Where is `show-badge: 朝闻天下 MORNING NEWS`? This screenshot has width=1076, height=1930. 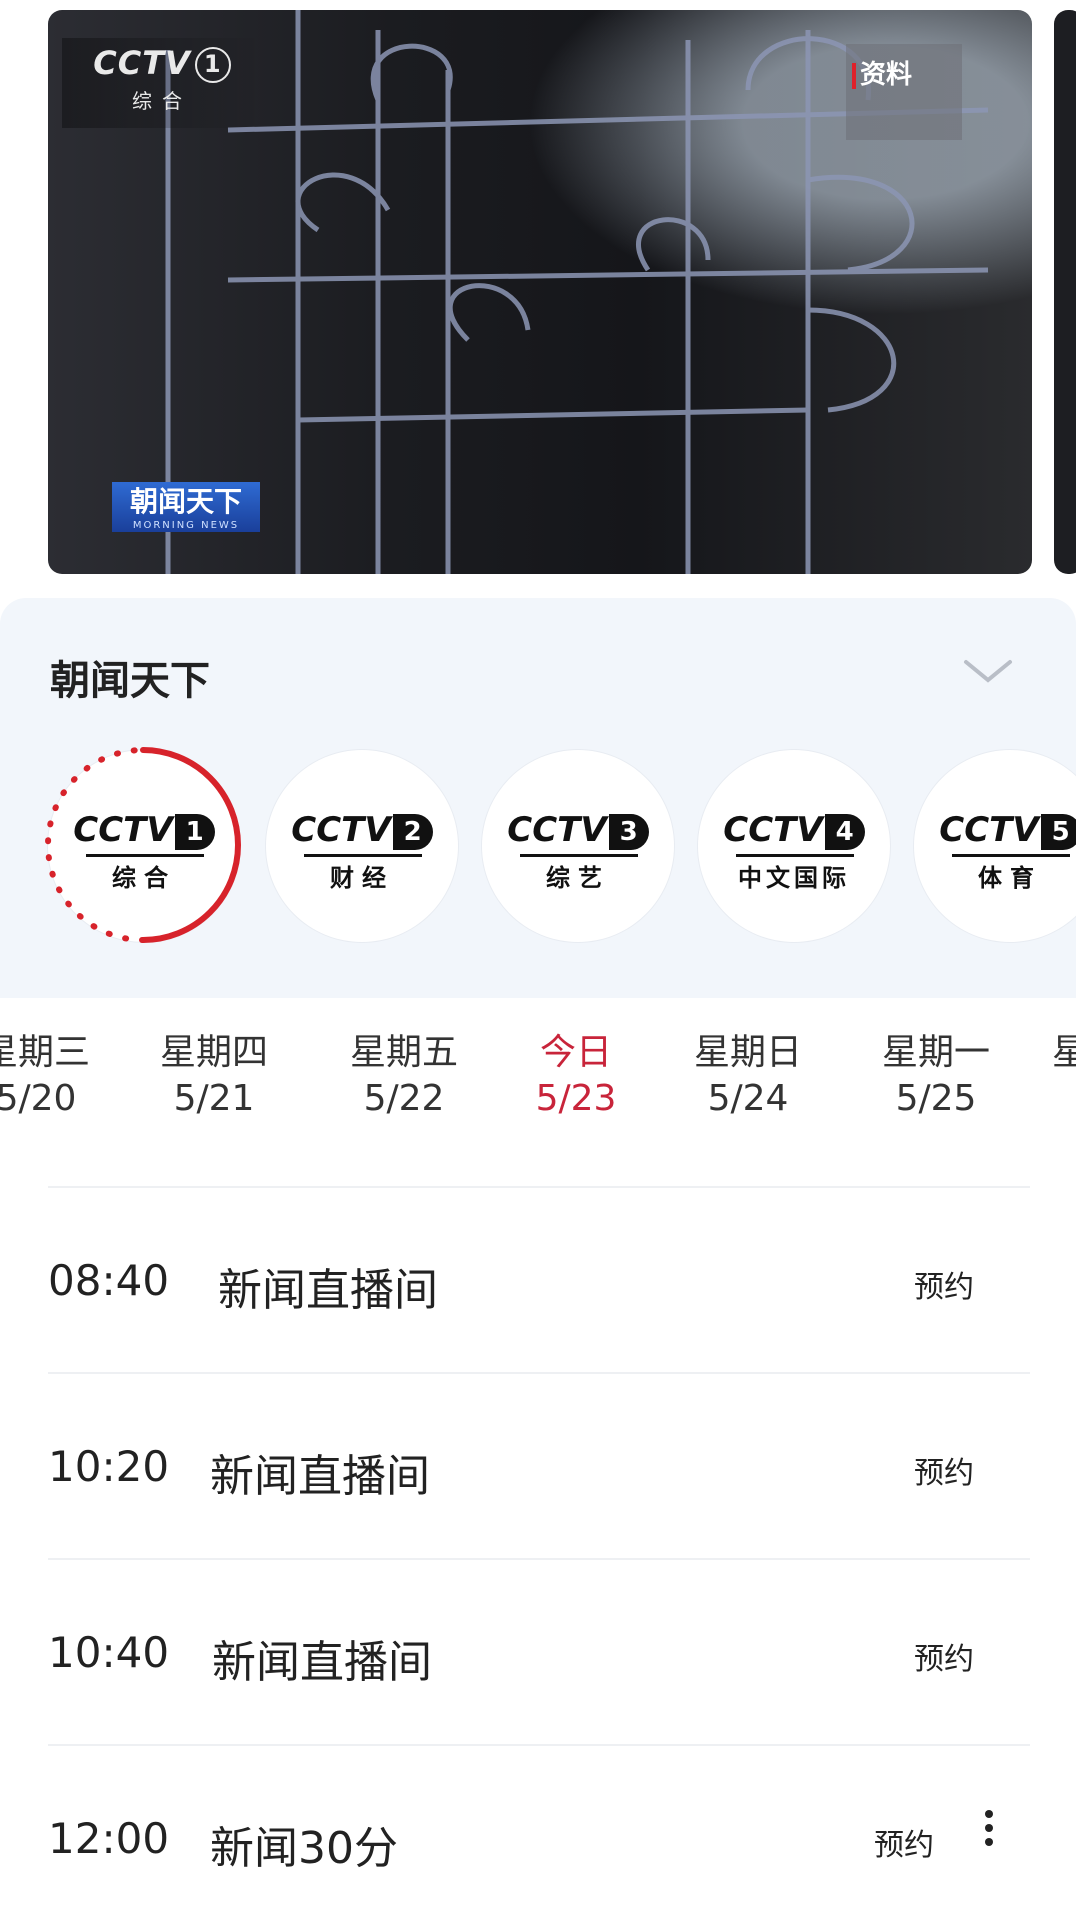
show-badge: 朝闻天下 MORNING NEWS is located at coordinates (186, 507).